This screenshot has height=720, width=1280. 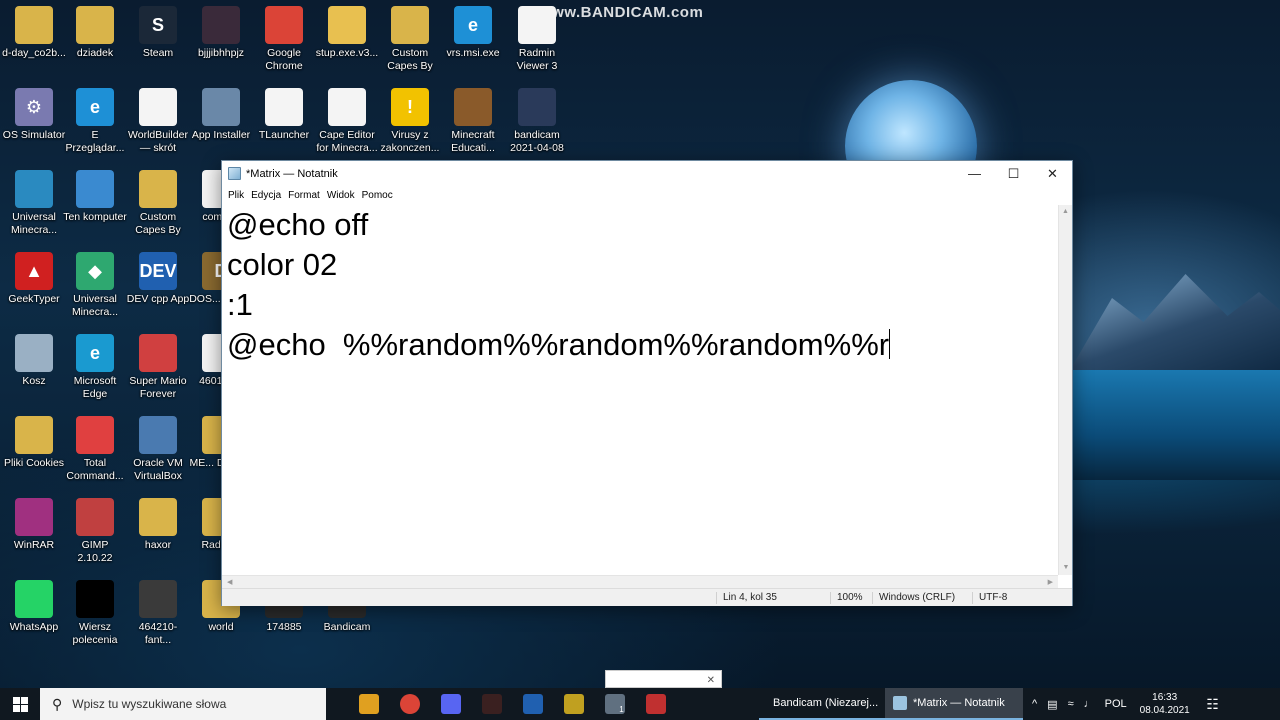 What do you see at coordinates (647, 173) in the screenshot?
I see `notepad-titlebar: *Matrix — Notatnik — ☐ ✕` at bounding box center [647, 173].